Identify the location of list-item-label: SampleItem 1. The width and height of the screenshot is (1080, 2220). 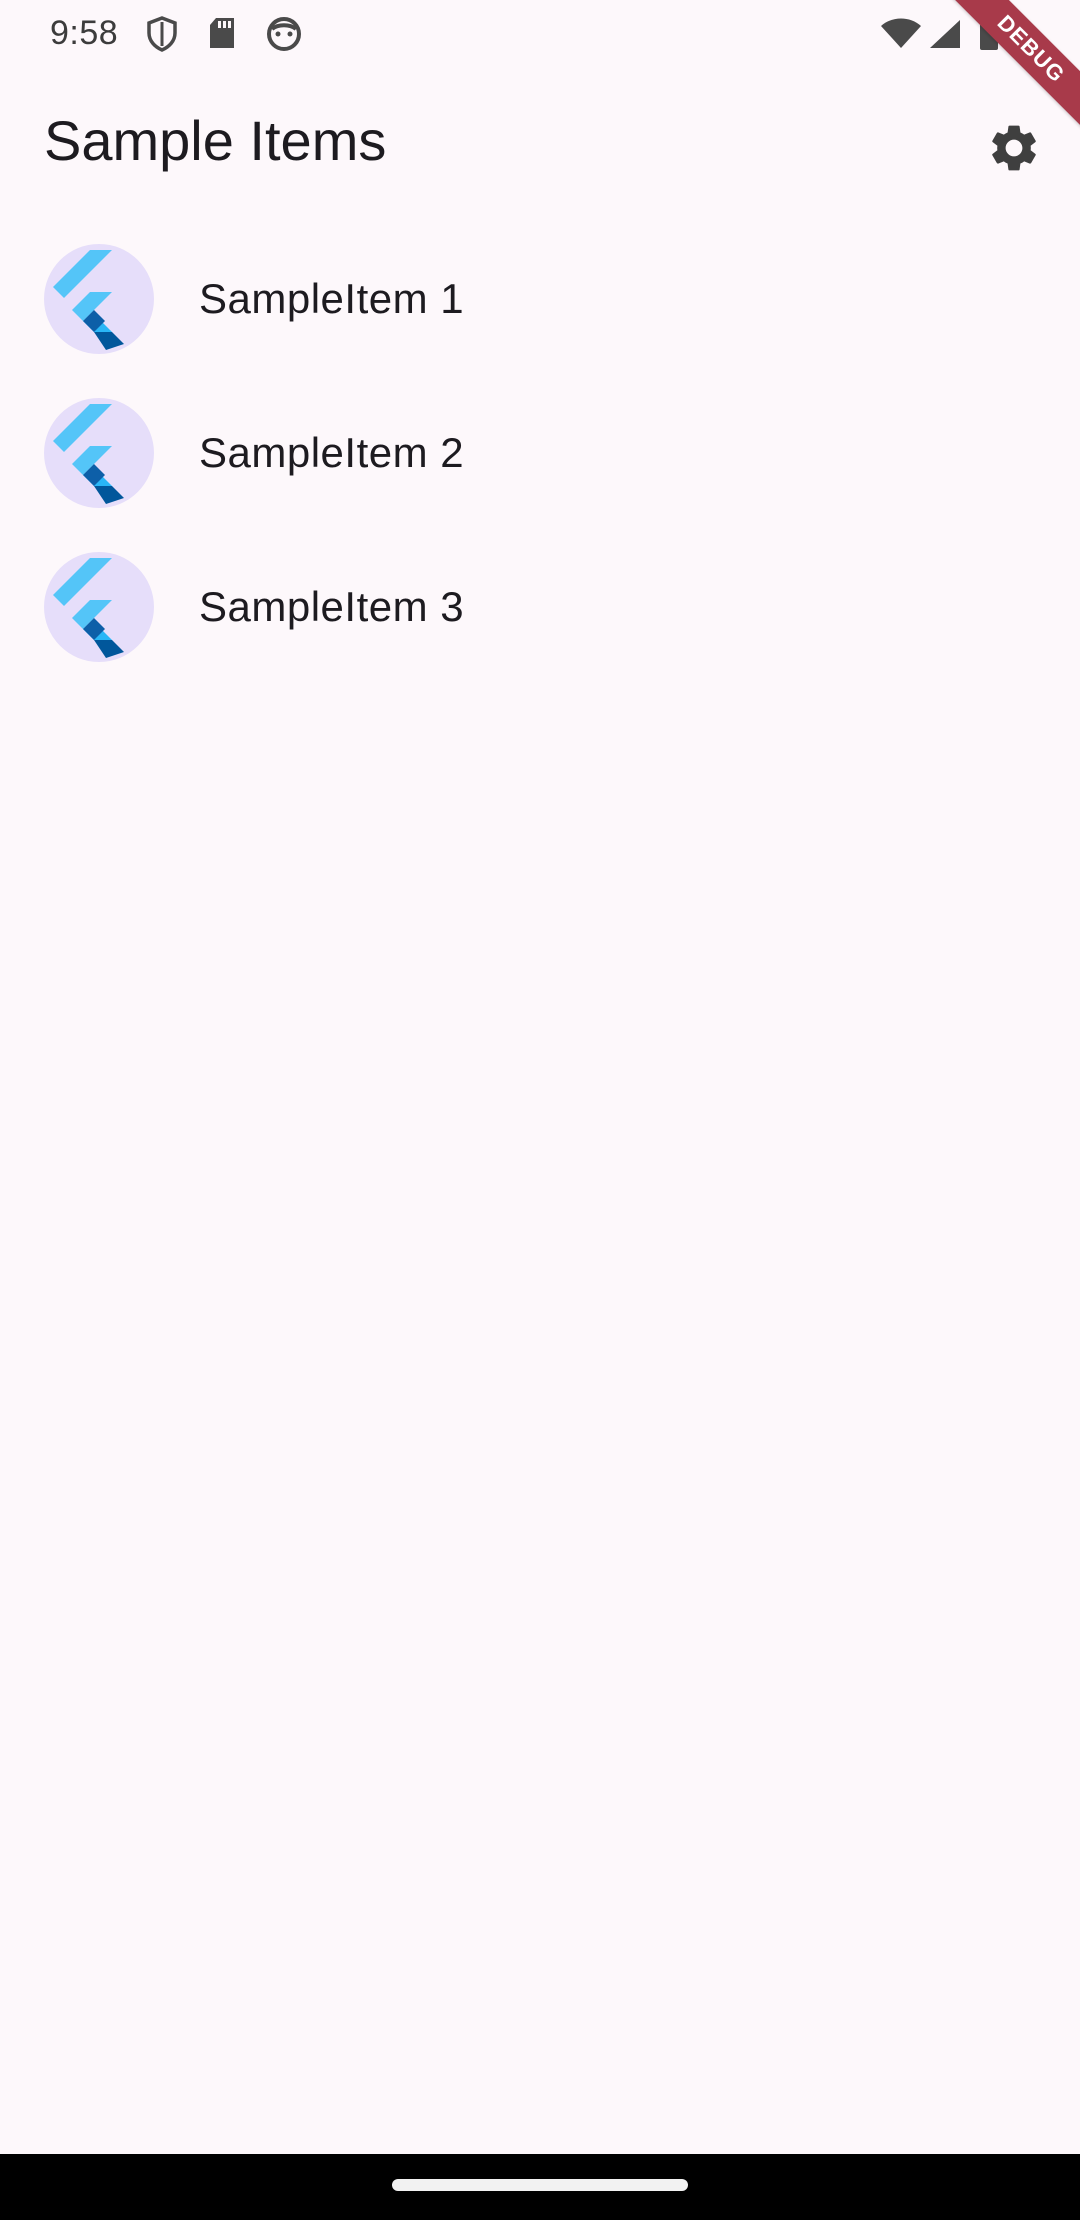
(332, 298).